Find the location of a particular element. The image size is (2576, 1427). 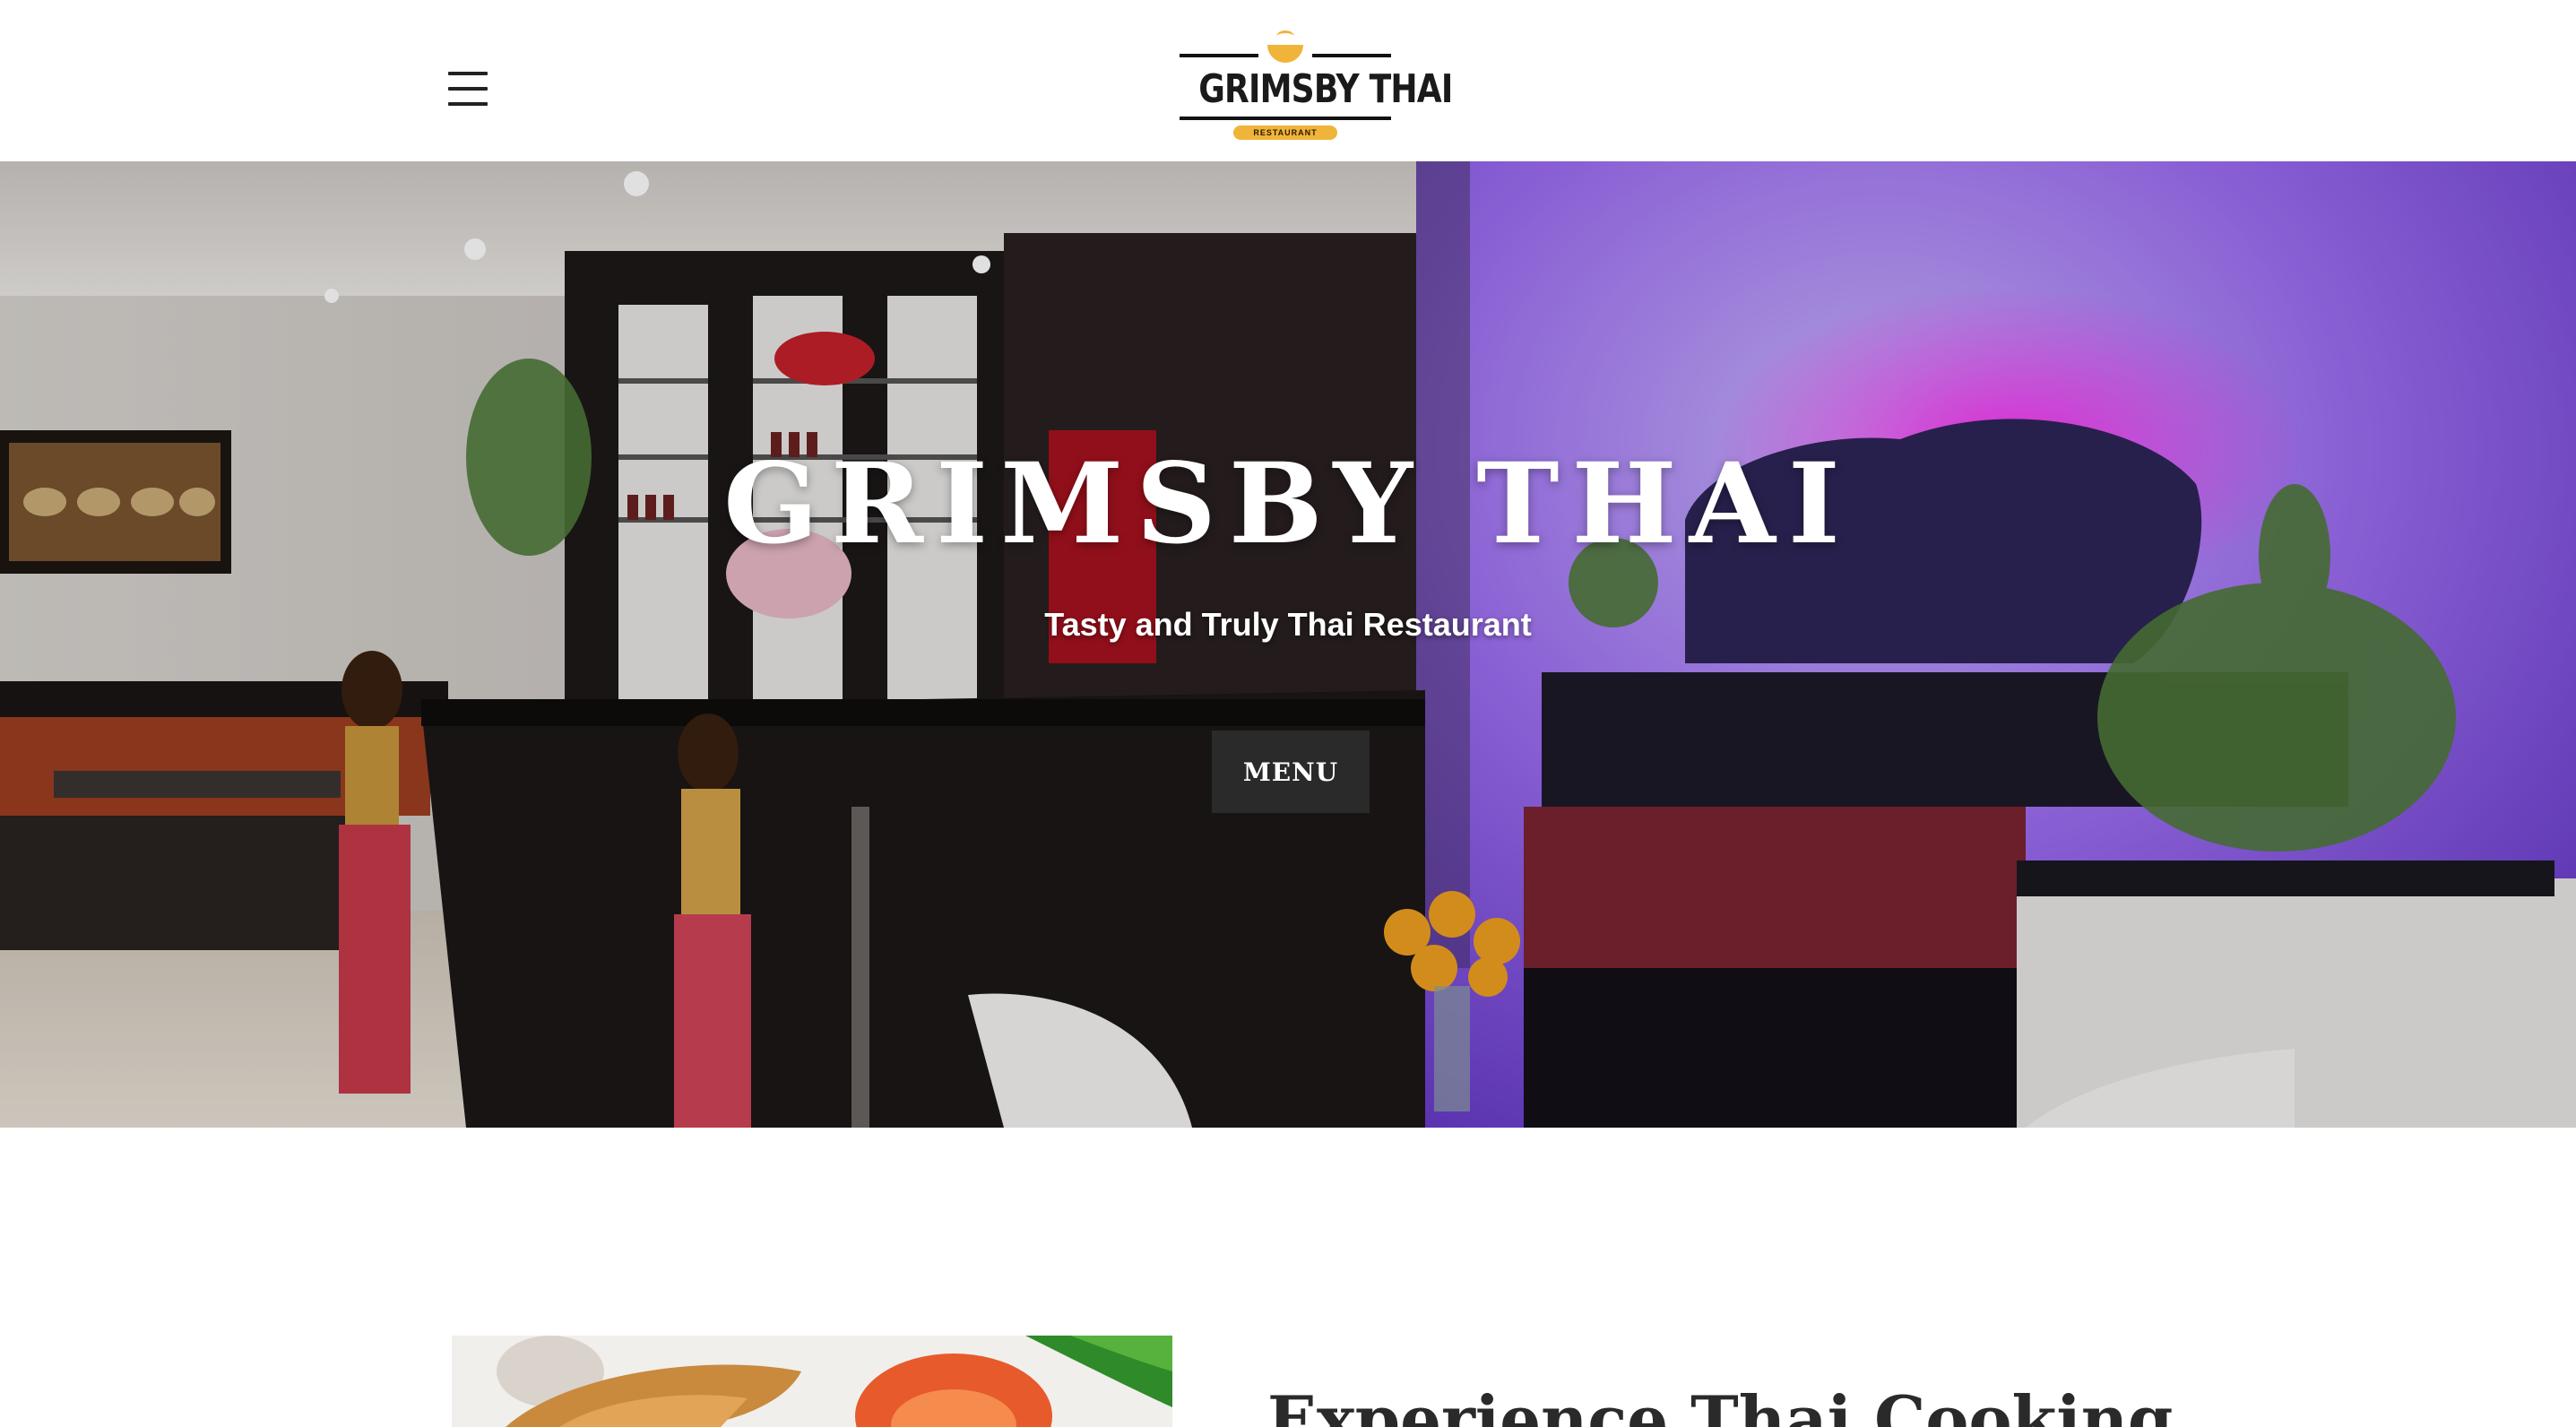

hero-subtitle: Tasty and Truly Thai Restaurant is located at coordinates (1288, 624).